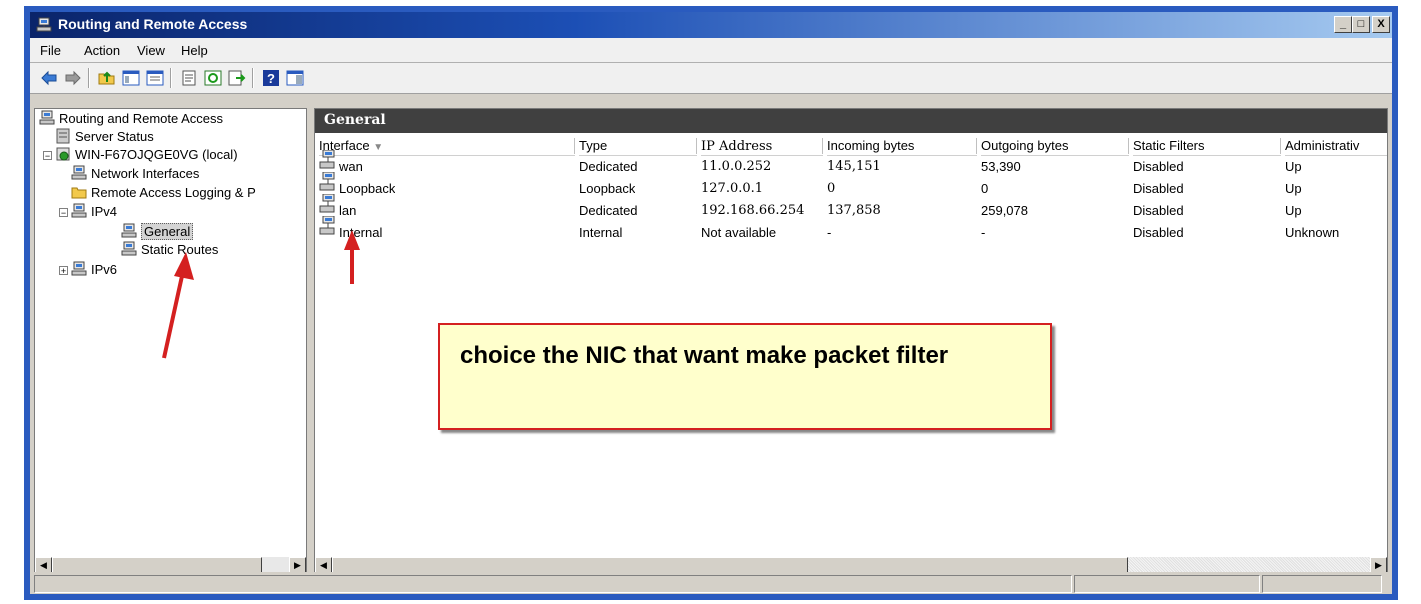 The width and height of the screenshot is (1421, 604). What do you see at coordinates (189, 78) in the screenshot?
I see `properties-icon` at bounding box center [189, 78].